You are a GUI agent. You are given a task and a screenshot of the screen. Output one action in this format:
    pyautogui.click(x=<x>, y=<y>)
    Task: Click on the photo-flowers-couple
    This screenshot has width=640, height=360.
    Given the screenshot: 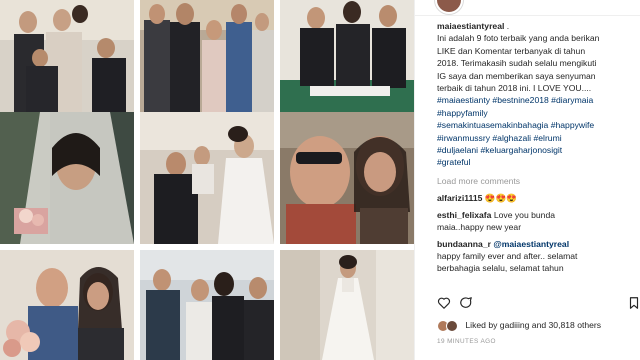 What is the action you would take?
    pyautogui.click(x=67, y=305)
    